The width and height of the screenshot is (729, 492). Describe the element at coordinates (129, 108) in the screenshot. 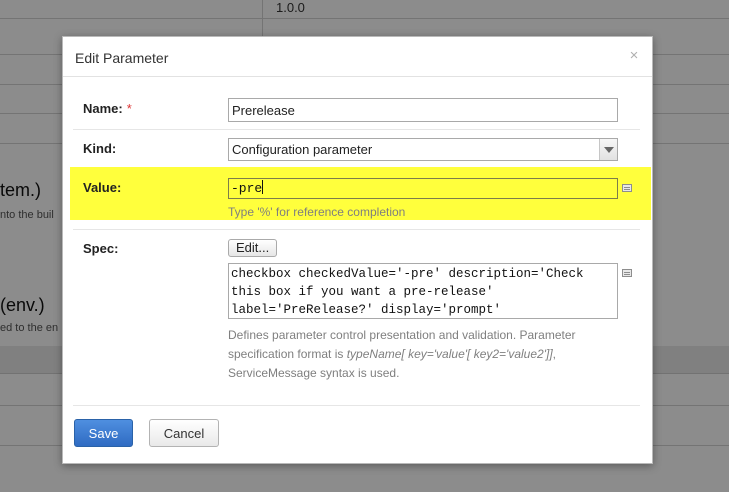

I see `required-mark: *` at that location.